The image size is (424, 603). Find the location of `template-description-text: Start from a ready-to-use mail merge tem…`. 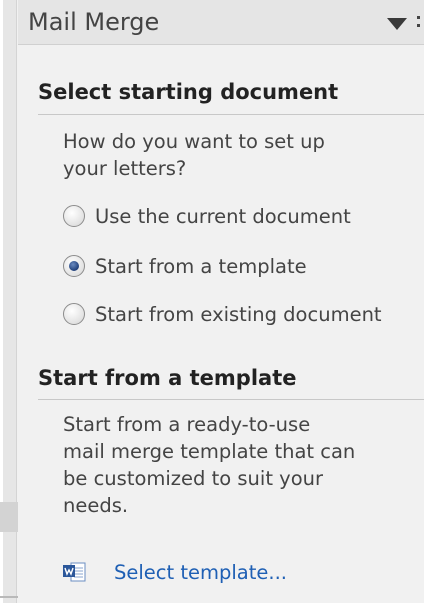

template-description-text: Start from a ready-to-use mail merge tem… is located at coordinates (209, 465).